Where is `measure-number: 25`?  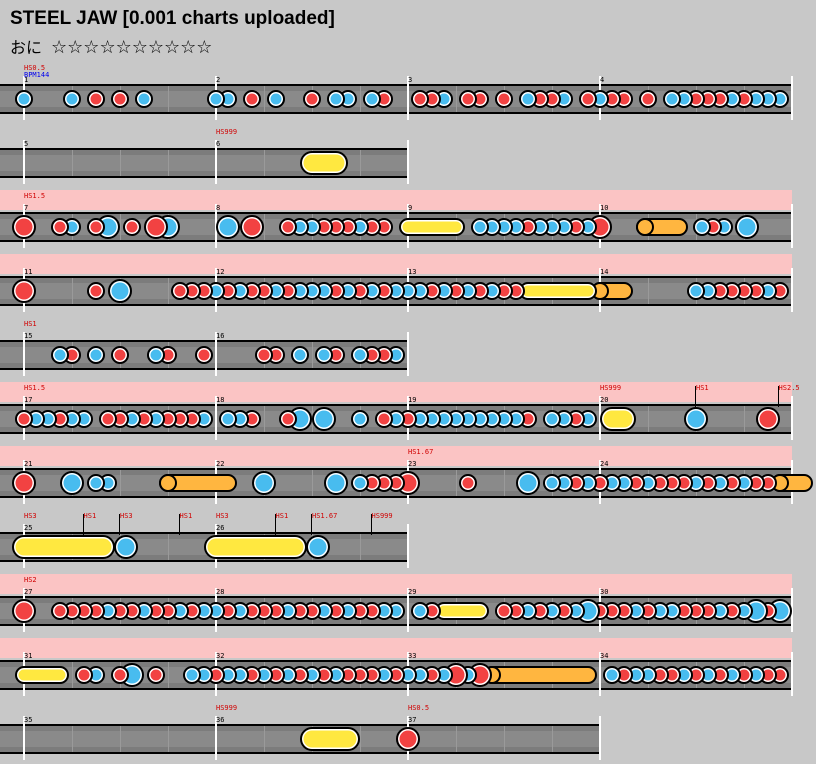 measure-number: 25 is located at coordinates (28, 528).